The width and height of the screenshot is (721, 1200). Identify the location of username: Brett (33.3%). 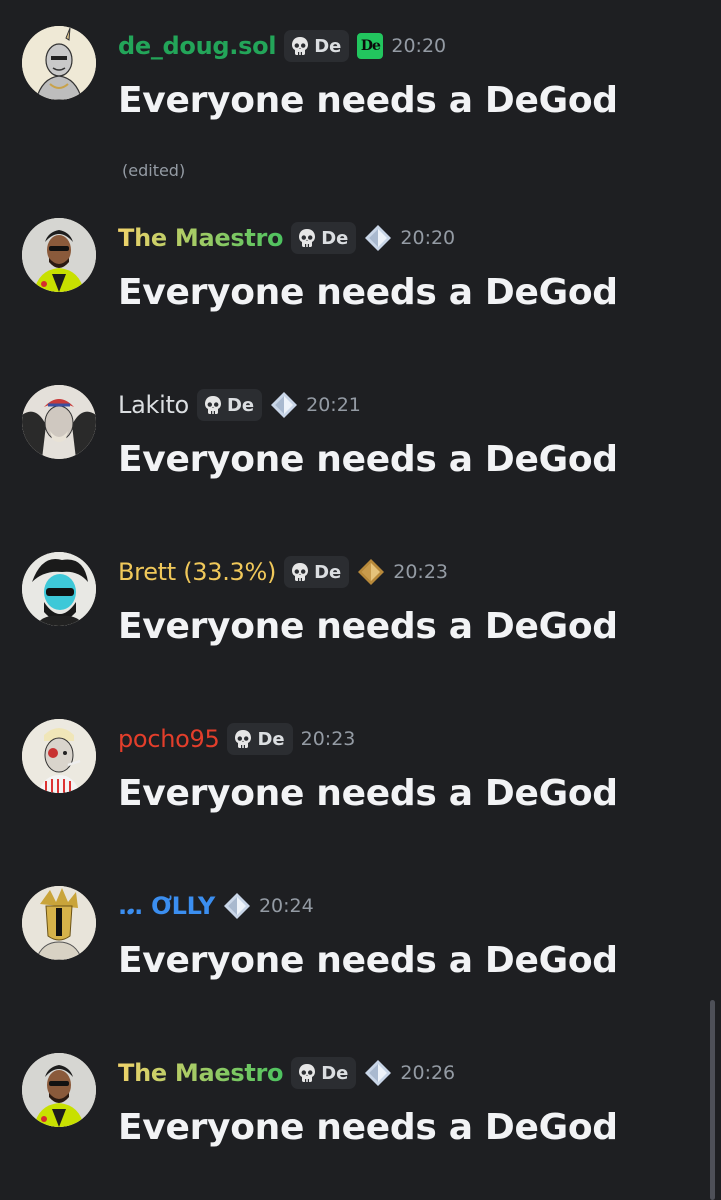
(197, 572).